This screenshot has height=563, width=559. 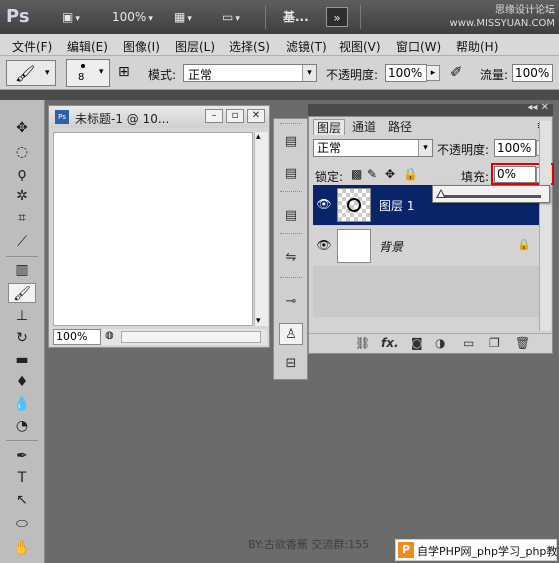 What do you see at coordinates (31, 73) in the screenshot?
I see `tool-preset-picker: 🖌 ▾` at bounding box center [31, 73].